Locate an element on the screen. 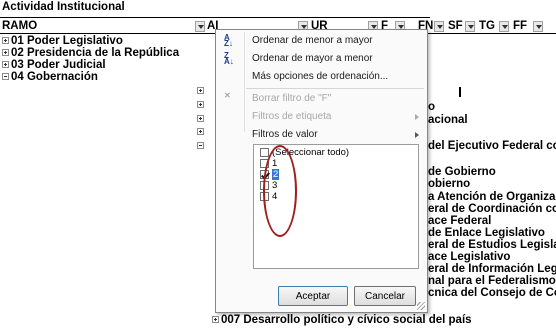  accept-button: Aceptar is located at coordinates (313, 296).